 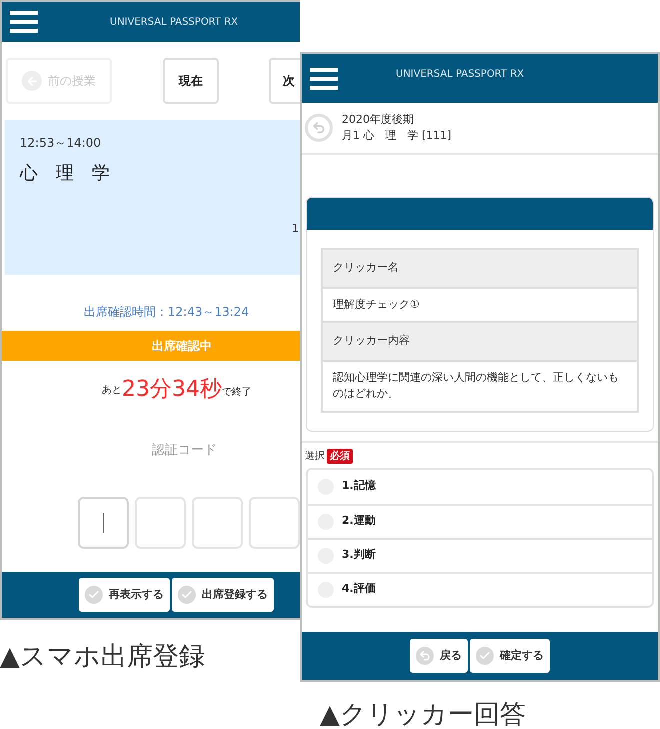 What do you see at coordinates (439, 656) in the screenshot?
I see `footer-button: 戻る` at bounding box center [439, 656].